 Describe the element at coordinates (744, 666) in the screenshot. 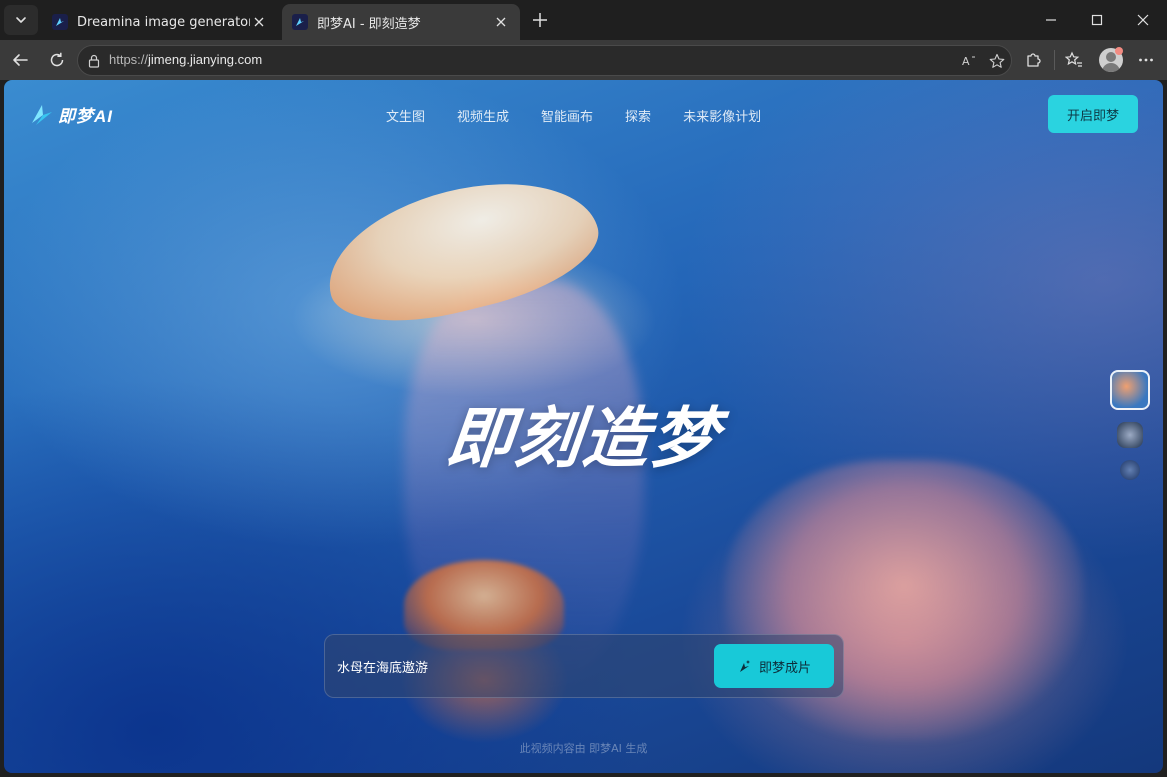

I see `sparkle-icon` at that location.